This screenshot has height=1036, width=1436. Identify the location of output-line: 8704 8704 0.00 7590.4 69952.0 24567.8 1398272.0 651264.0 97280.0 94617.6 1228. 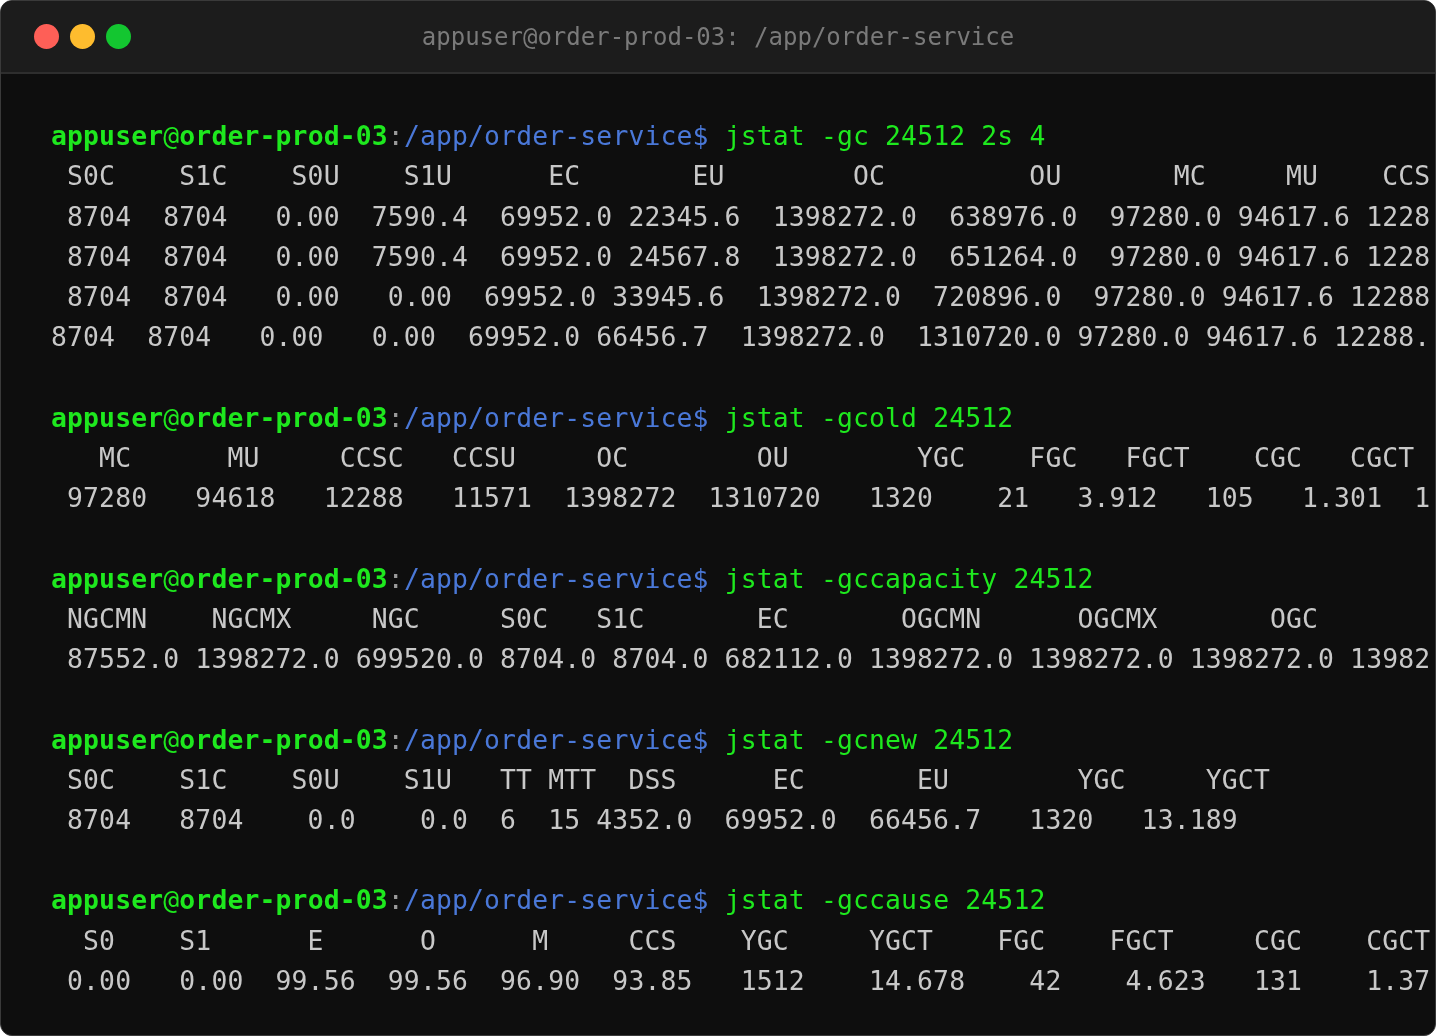
(749, 256).